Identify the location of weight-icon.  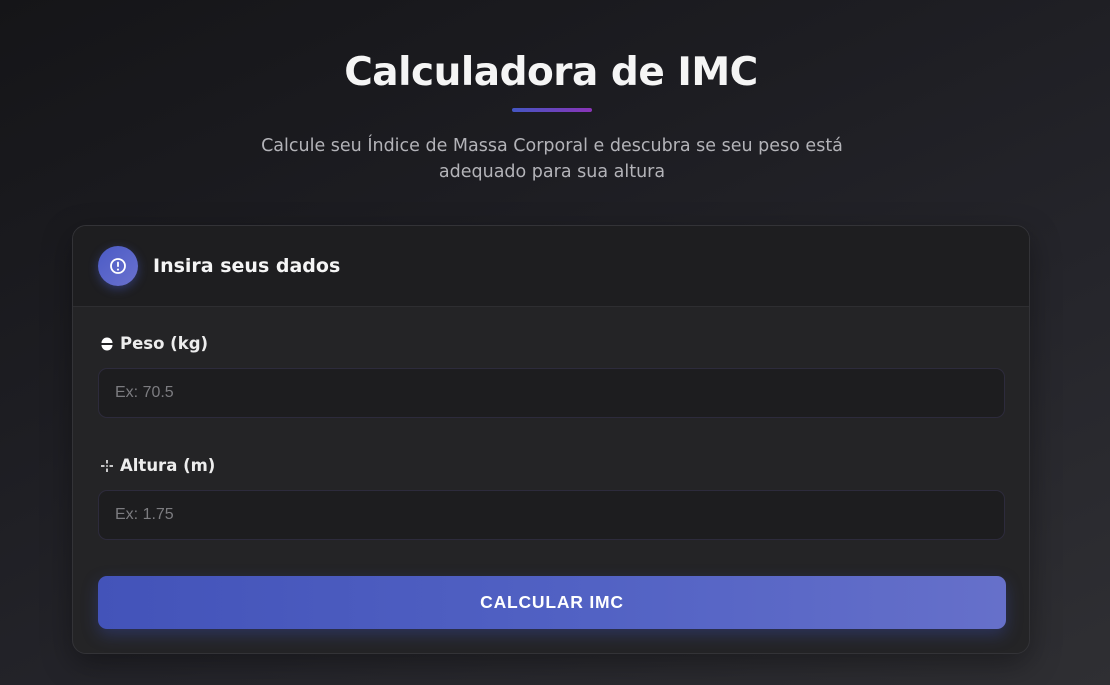
(107, 344).